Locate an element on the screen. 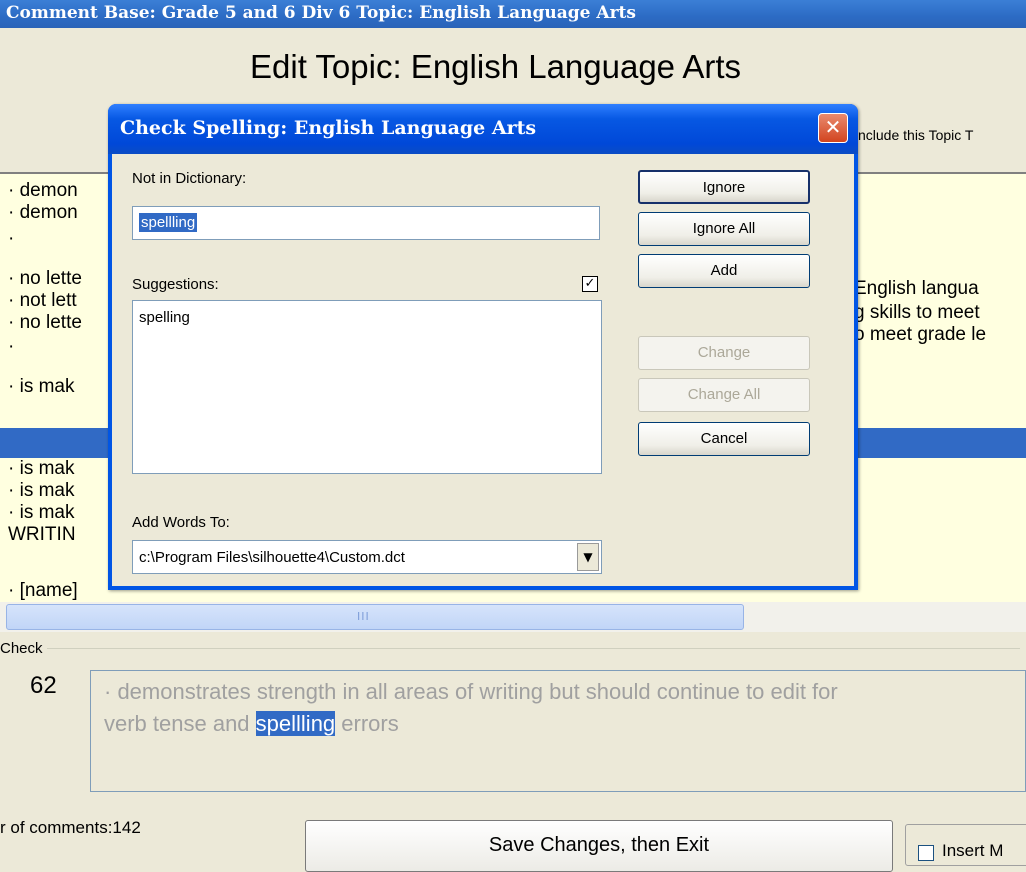 Image resolution: width=1026 pixels, height=872 pixels. misspelled-word-highlight: spellling is located at coordinates (295, 723).